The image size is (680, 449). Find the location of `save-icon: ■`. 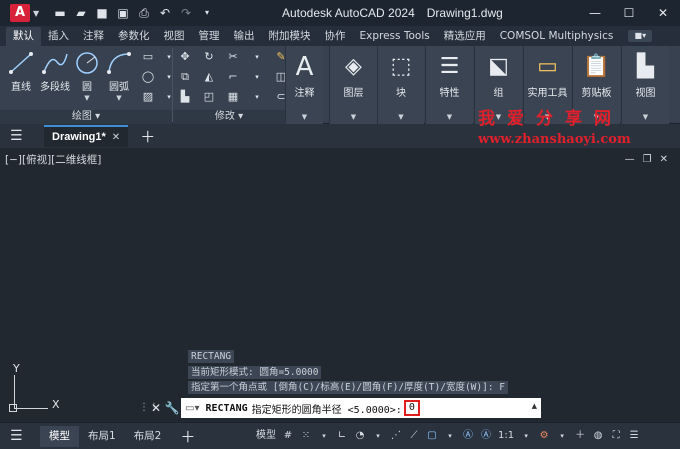

save-icon: ■ is located at coordinates (102, 13).